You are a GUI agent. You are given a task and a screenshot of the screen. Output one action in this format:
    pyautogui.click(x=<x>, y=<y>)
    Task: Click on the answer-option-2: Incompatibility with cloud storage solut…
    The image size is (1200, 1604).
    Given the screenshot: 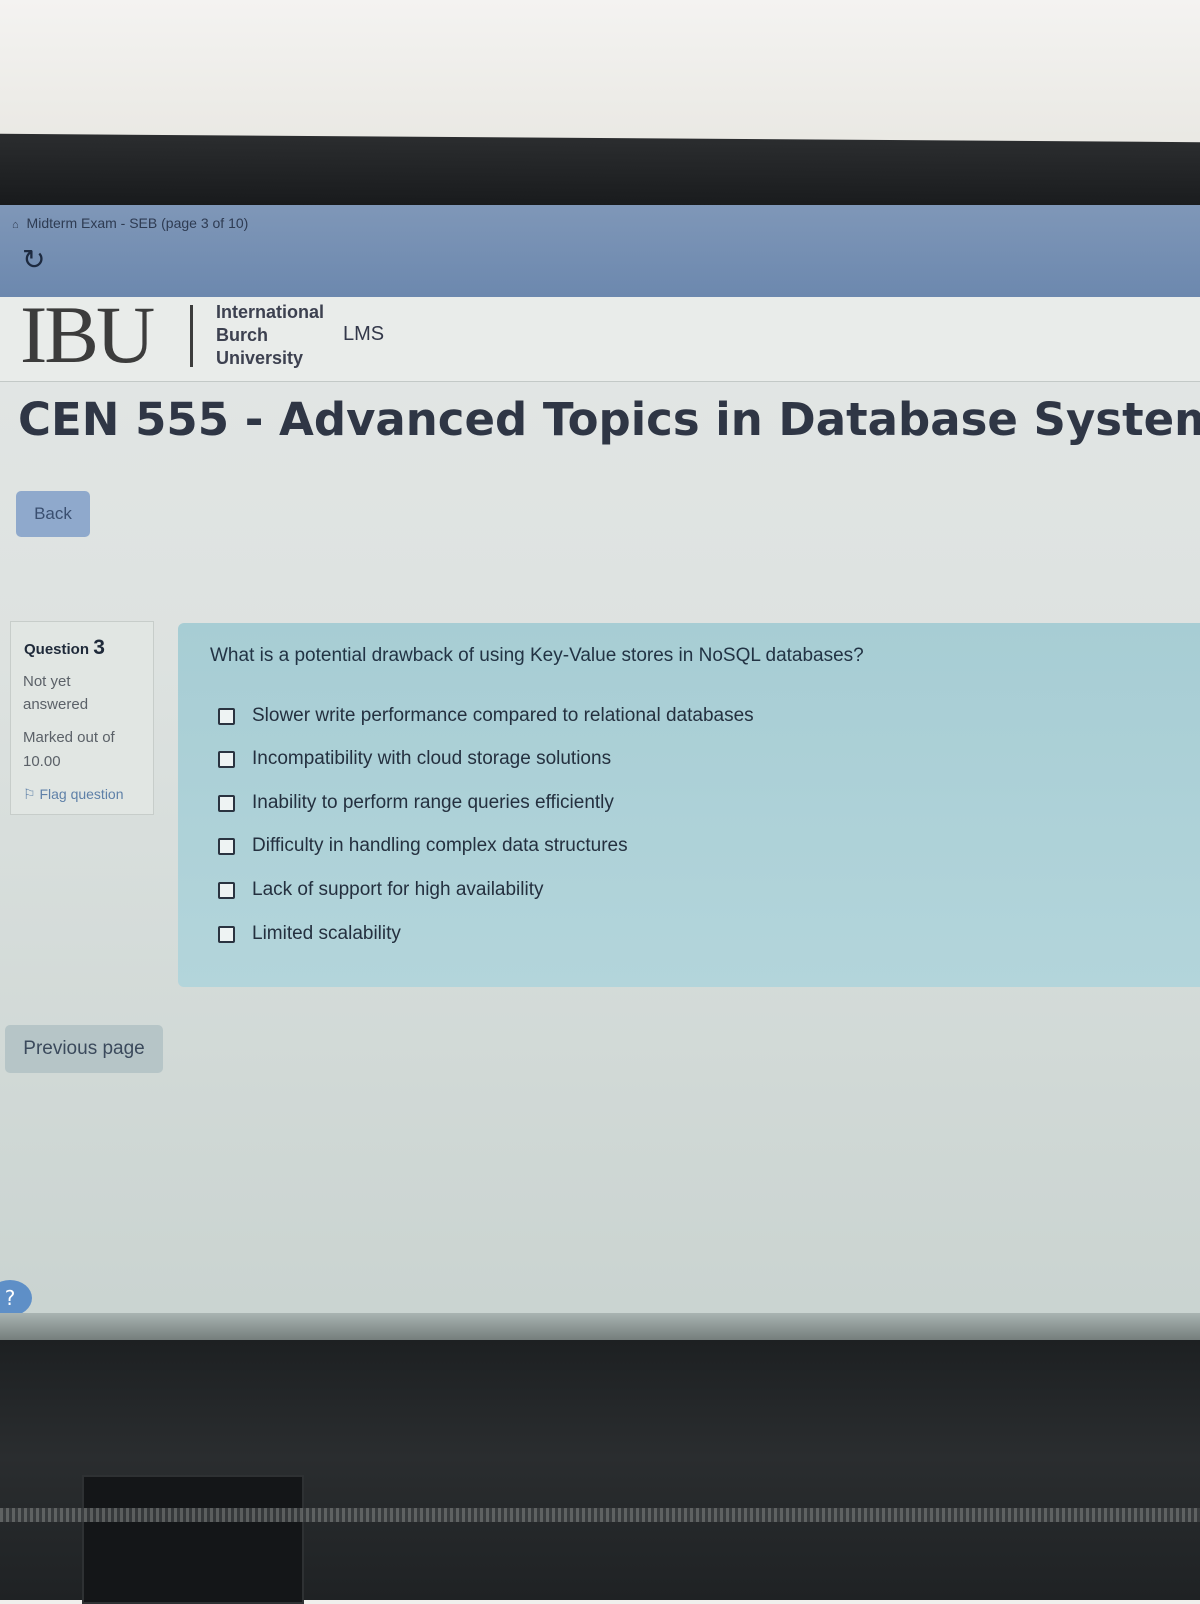 What is the action you would take?
    pyautogui.click(x=414, y=759)
    